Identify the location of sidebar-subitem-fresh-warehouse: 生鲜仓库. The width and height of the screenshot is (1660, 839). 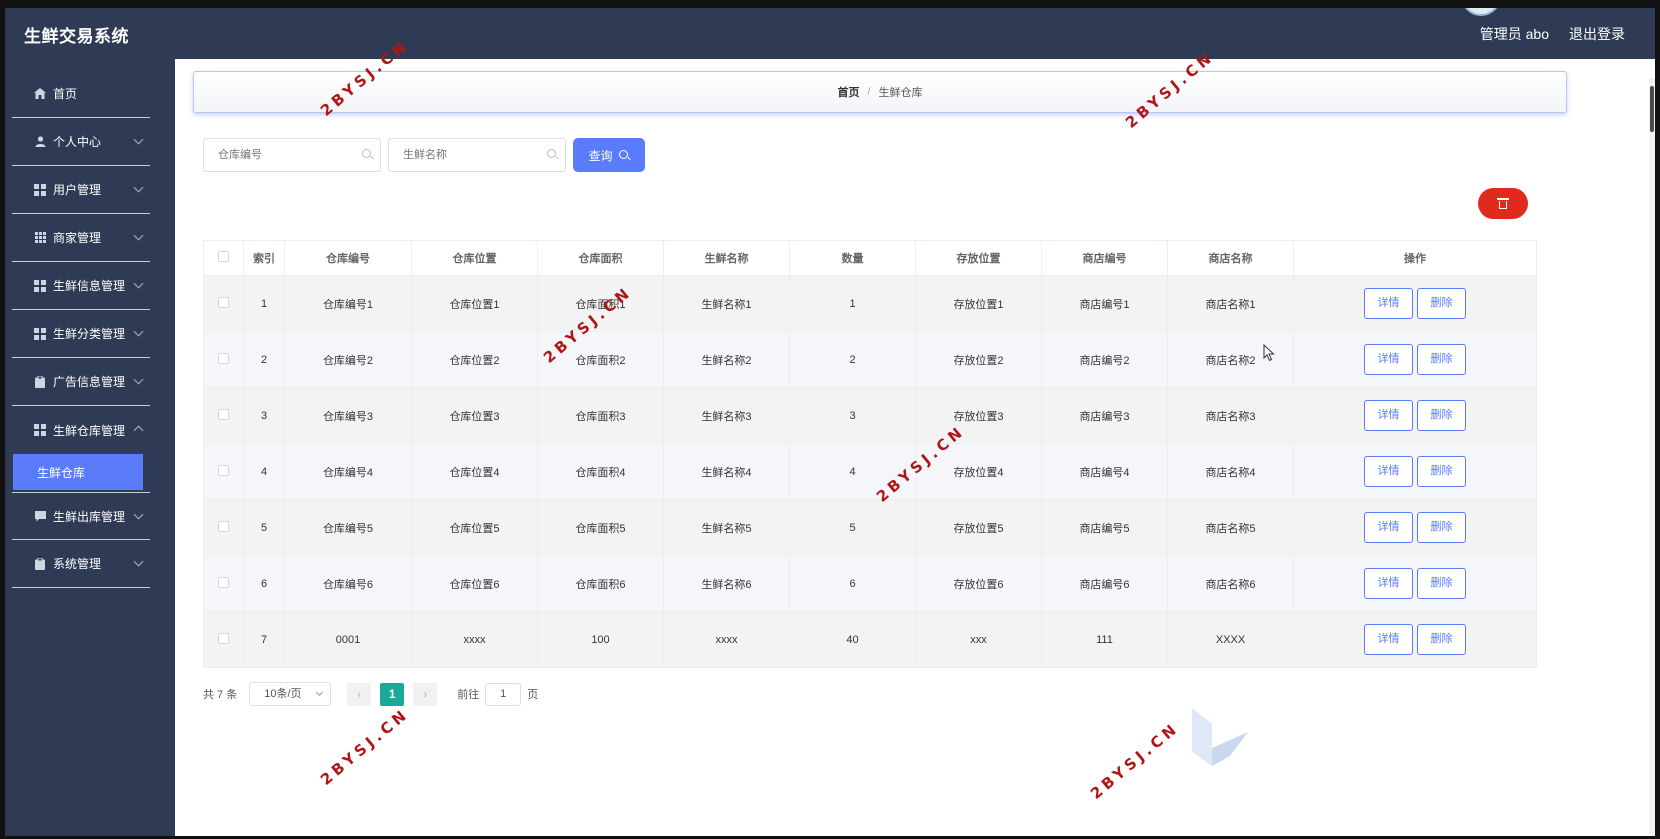
(78, 472).